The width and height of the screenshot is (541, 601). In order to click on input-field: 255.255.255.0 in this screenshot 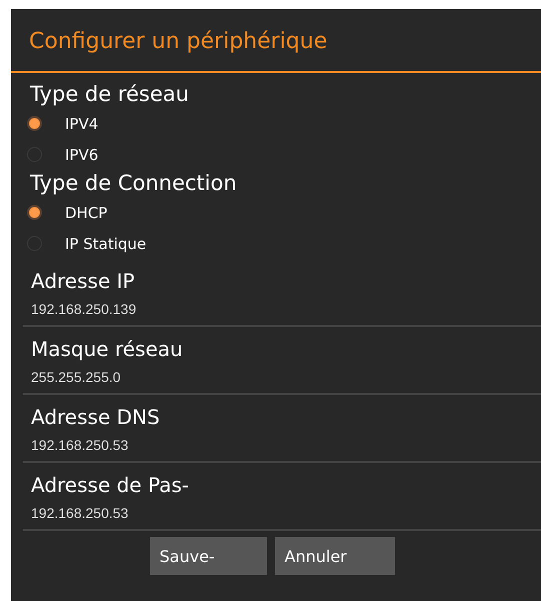, I will do `click(282, 379)`.